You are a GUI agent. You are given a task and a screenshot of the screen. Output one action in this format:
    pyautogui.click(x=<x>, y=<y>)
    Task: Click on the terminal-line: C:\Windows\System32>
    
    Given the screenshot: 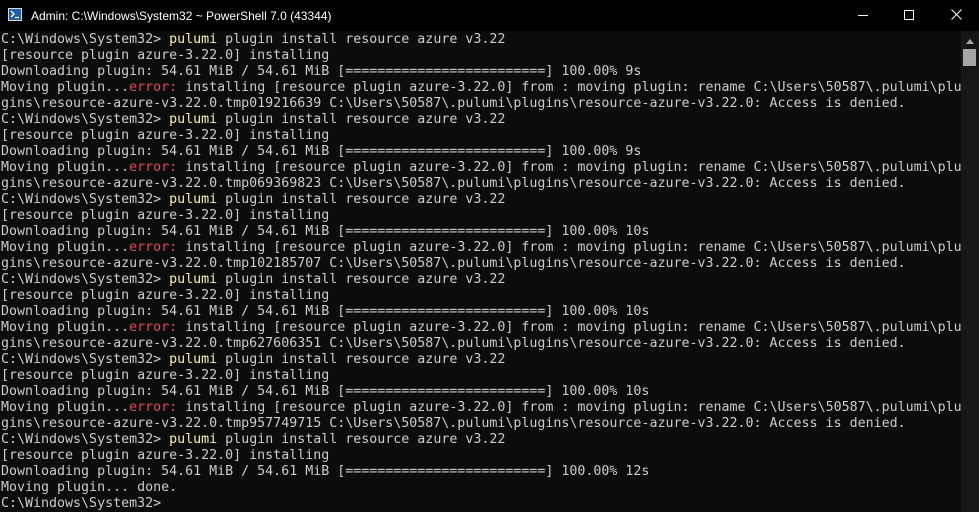 What is the action you would take?
    pyautogui.click(x=85, y=504)
    